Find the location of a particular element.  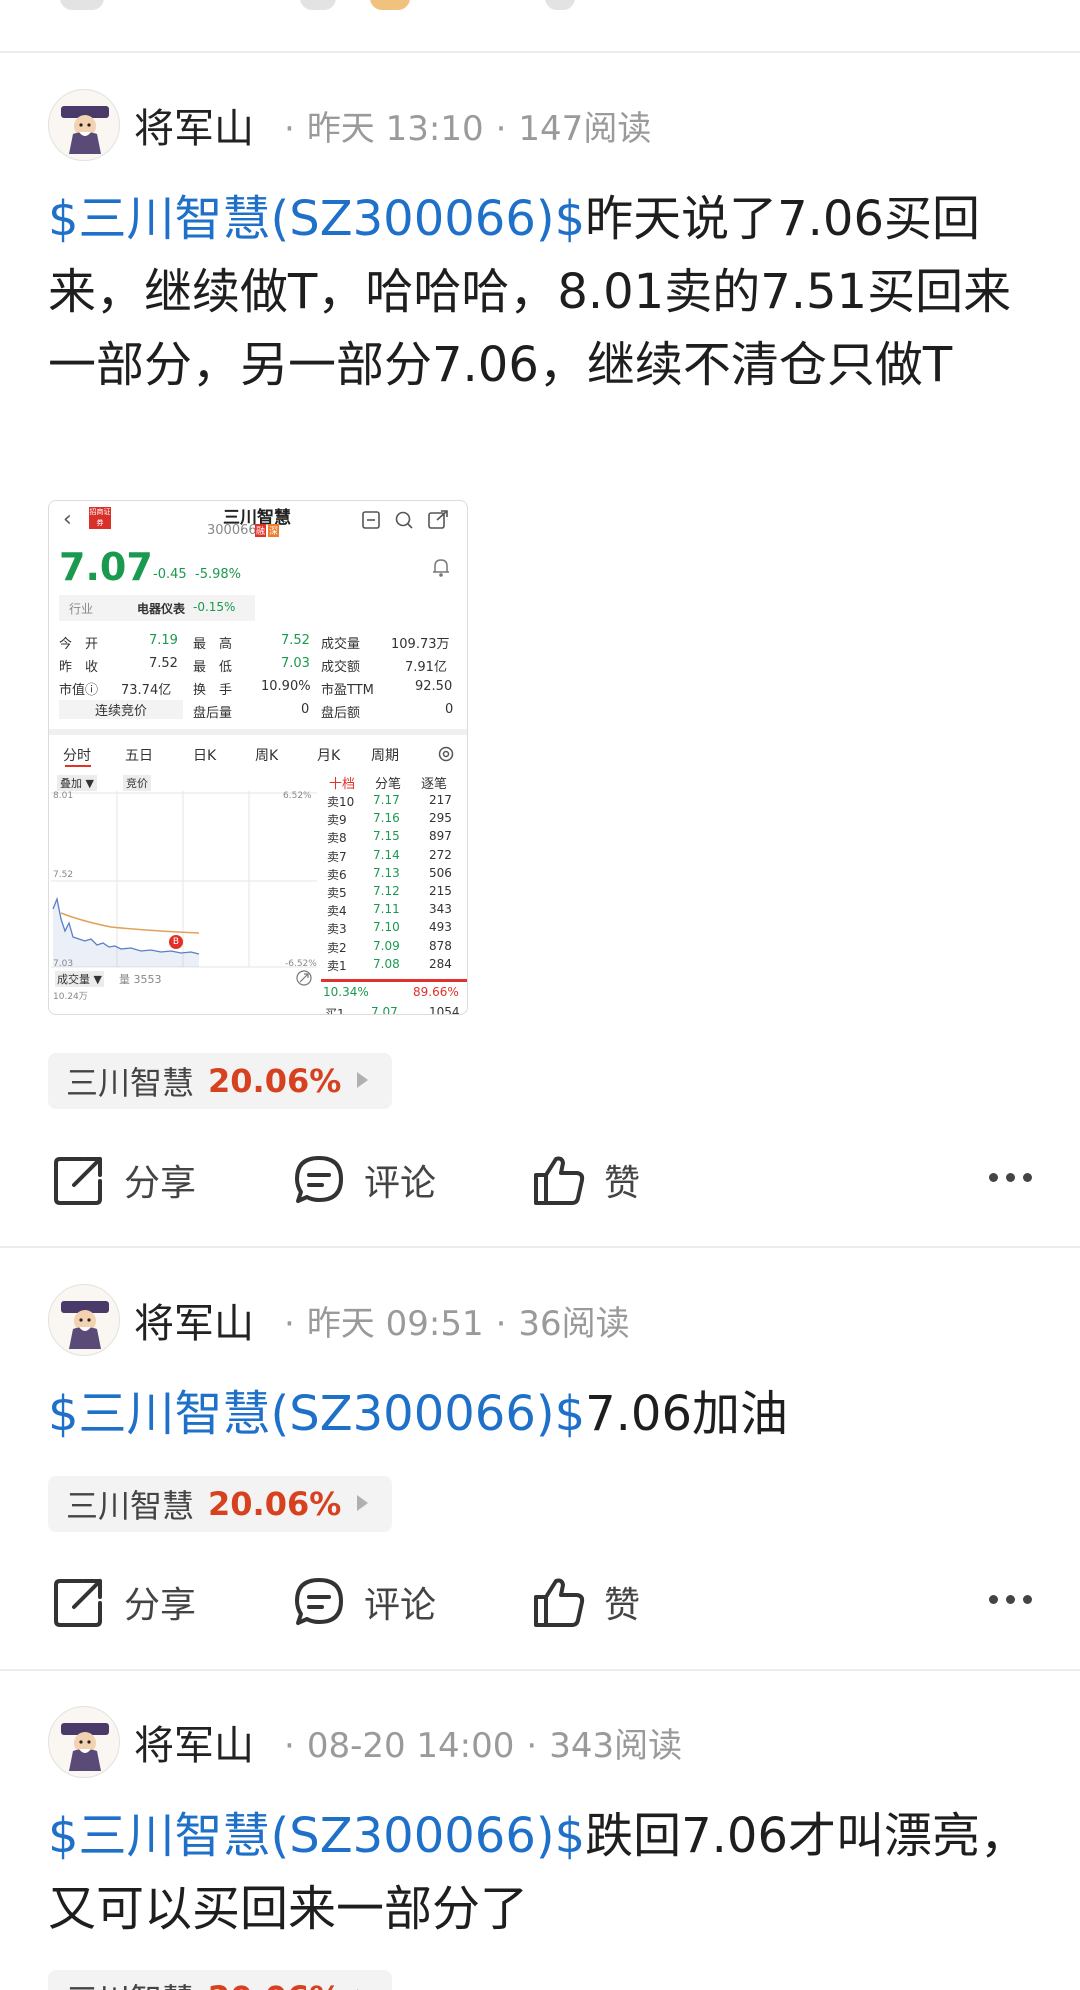

order-qty: 897 is located at coordinates (440, 836).